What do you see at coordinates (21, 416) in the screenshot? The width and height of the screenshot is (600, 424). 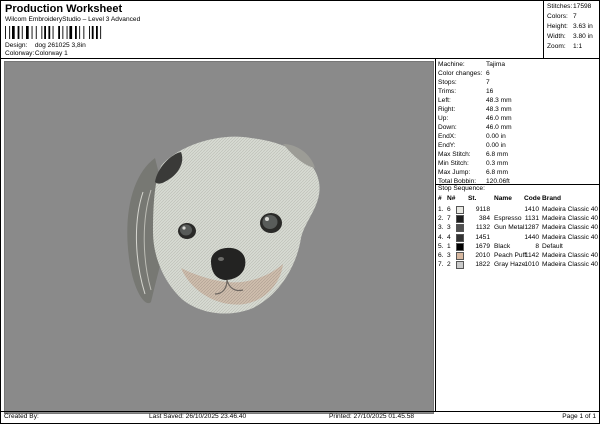 I see `created-by: Created By:` at bounding box center [21, 416].